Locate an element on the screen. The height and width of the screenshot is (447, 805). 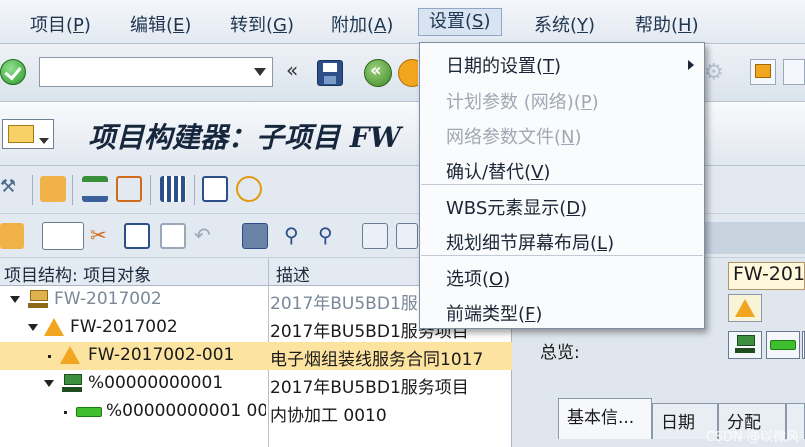
table-row-selected: FW-2017002-001 电子烟组装线服务合同1017 is located at coordinates (256, 356).